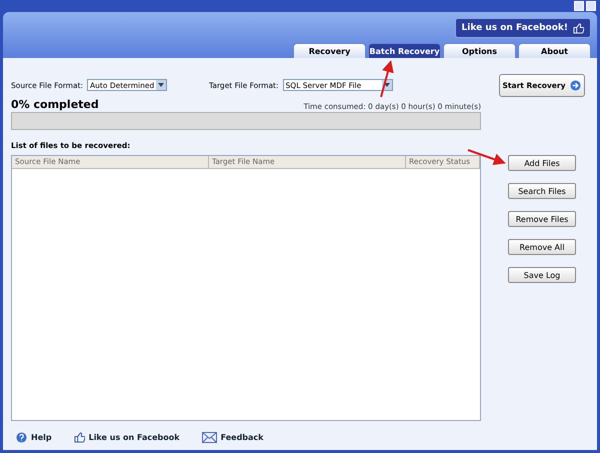 Image resolution: width=600 pixels, height=453 pixels. I want to click on action-button: Remove All, so click(542, 247).